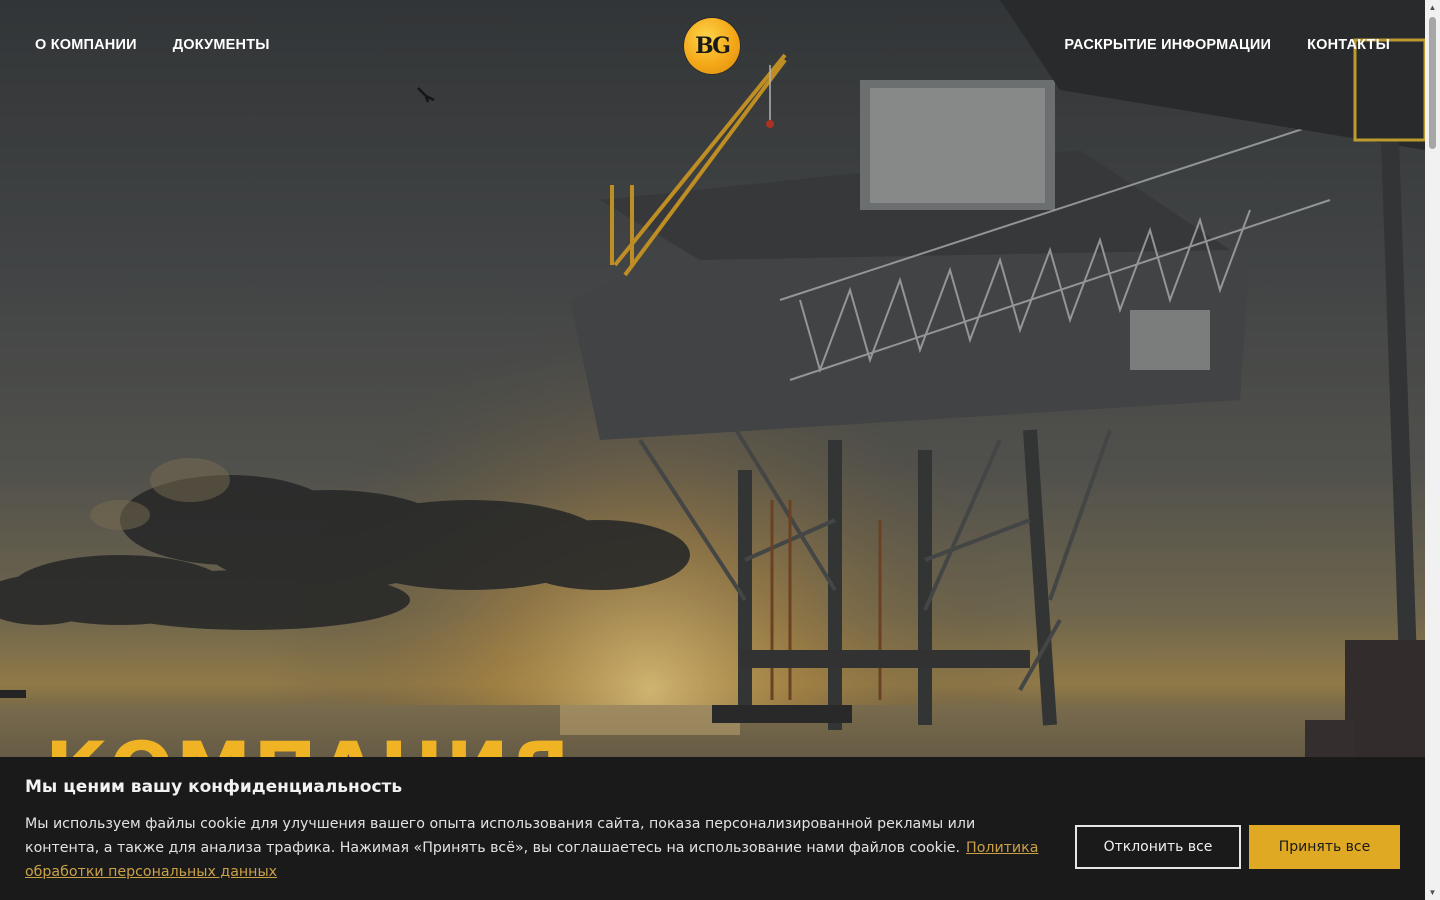 This screenshot has height=900, width=1440. I want to click on nav-right: РАСКРЫТИЕ ИНФОРМАЦИИ КОНТАКТЫ, so click(1227, 45).